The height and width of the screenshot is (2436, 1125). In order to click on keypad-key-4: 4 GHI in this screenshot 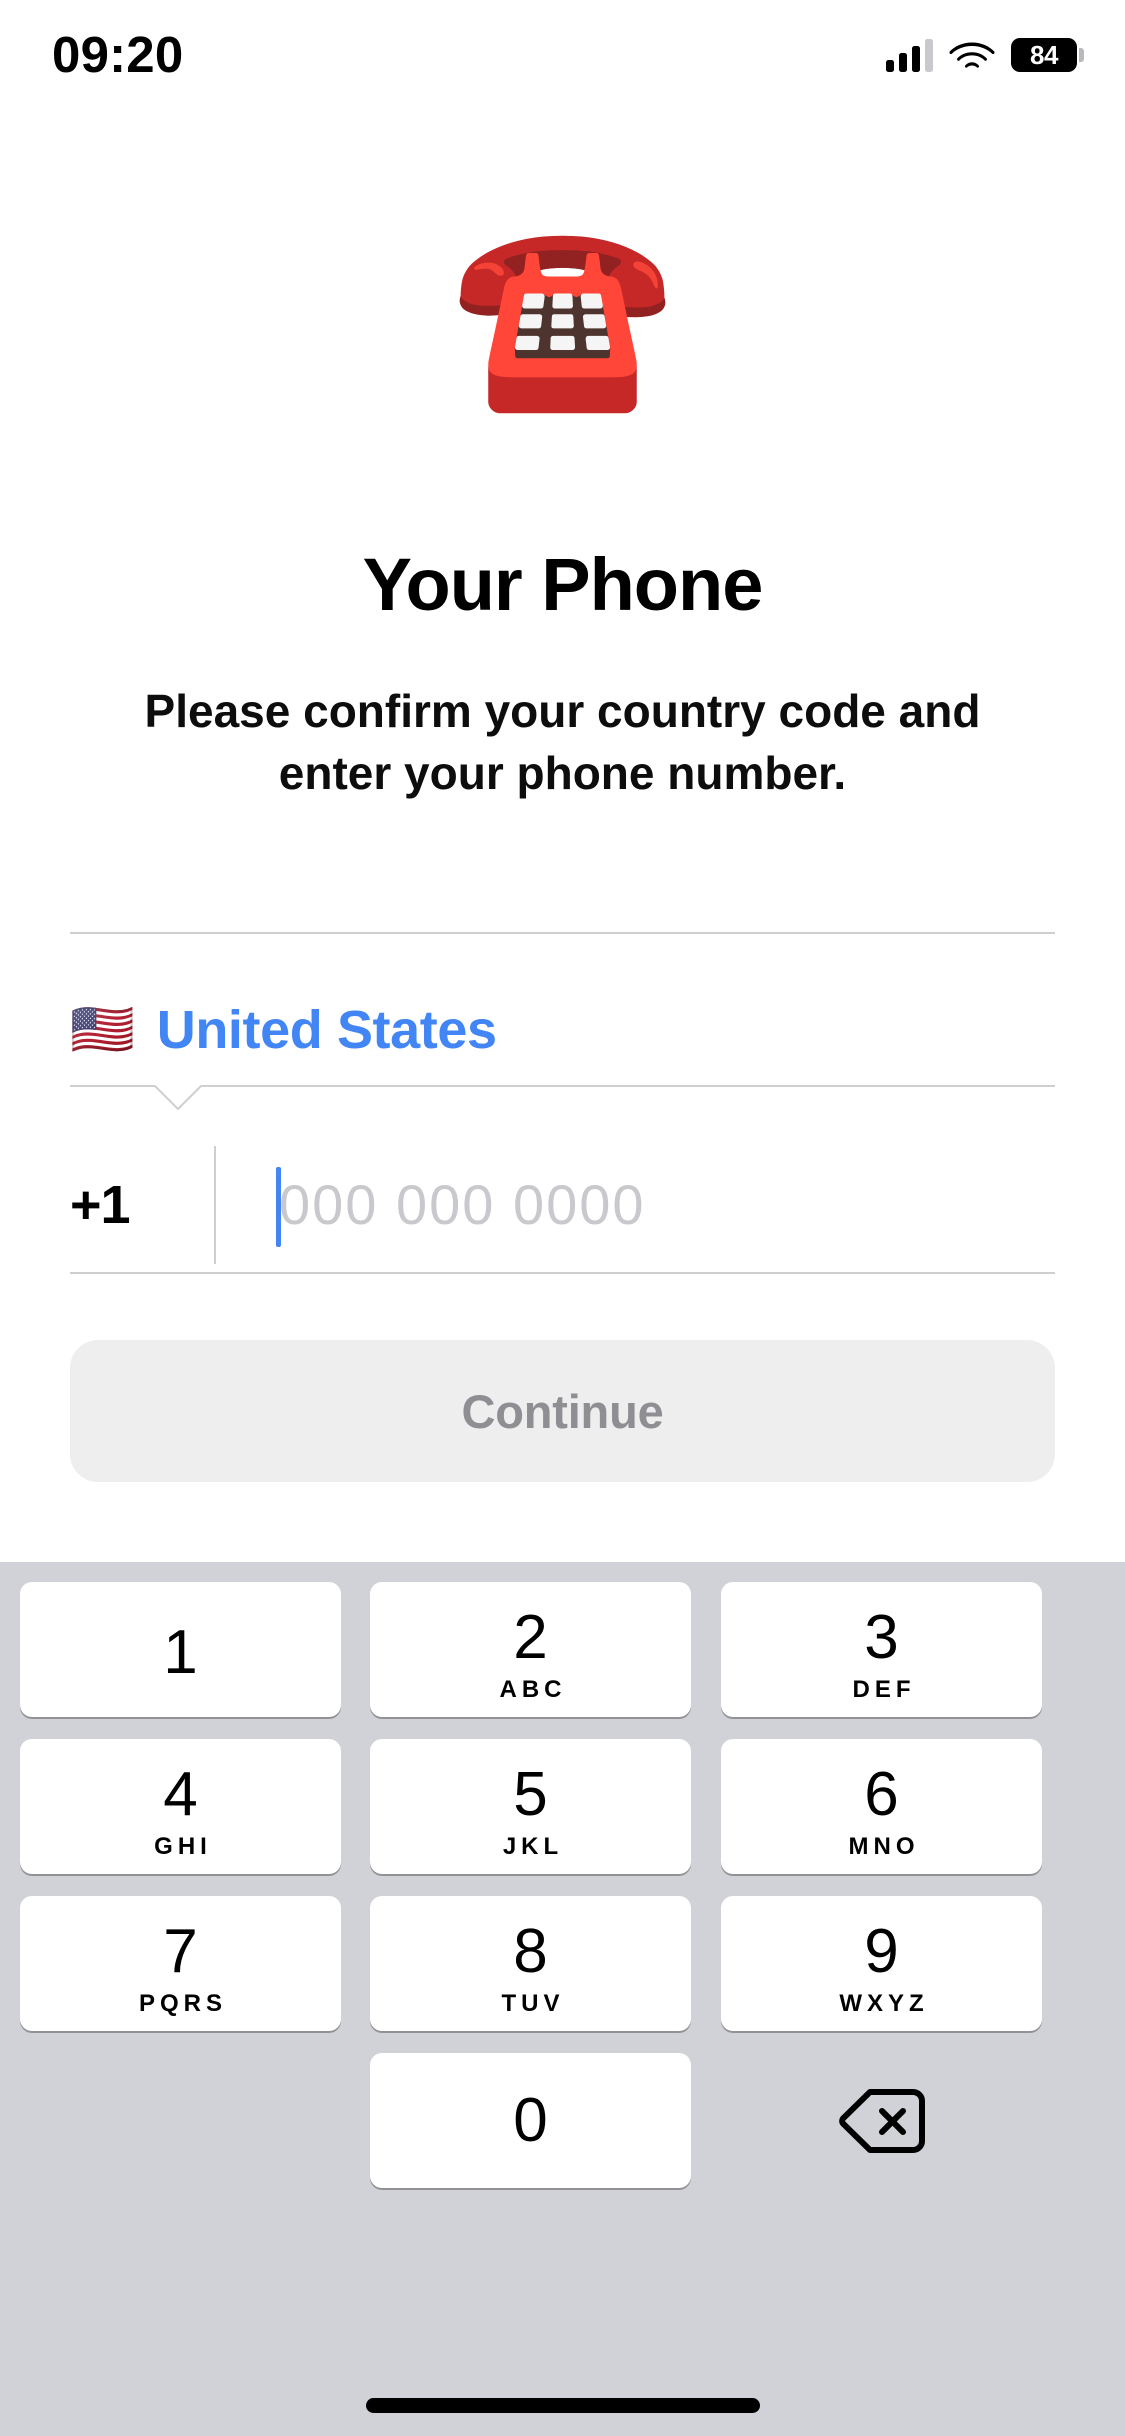, I will do `click(180, 1806)`.